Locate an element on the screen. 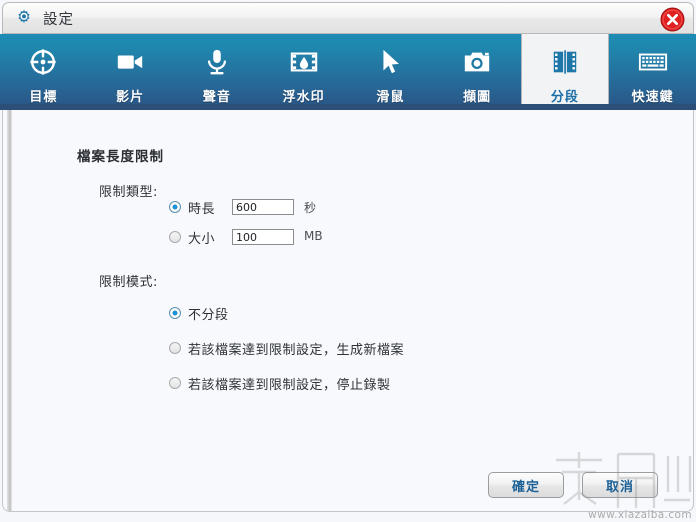 This screenshot has height=522, width=696. limit-type-label: 限制類型: is located at coordinates (128, 192).